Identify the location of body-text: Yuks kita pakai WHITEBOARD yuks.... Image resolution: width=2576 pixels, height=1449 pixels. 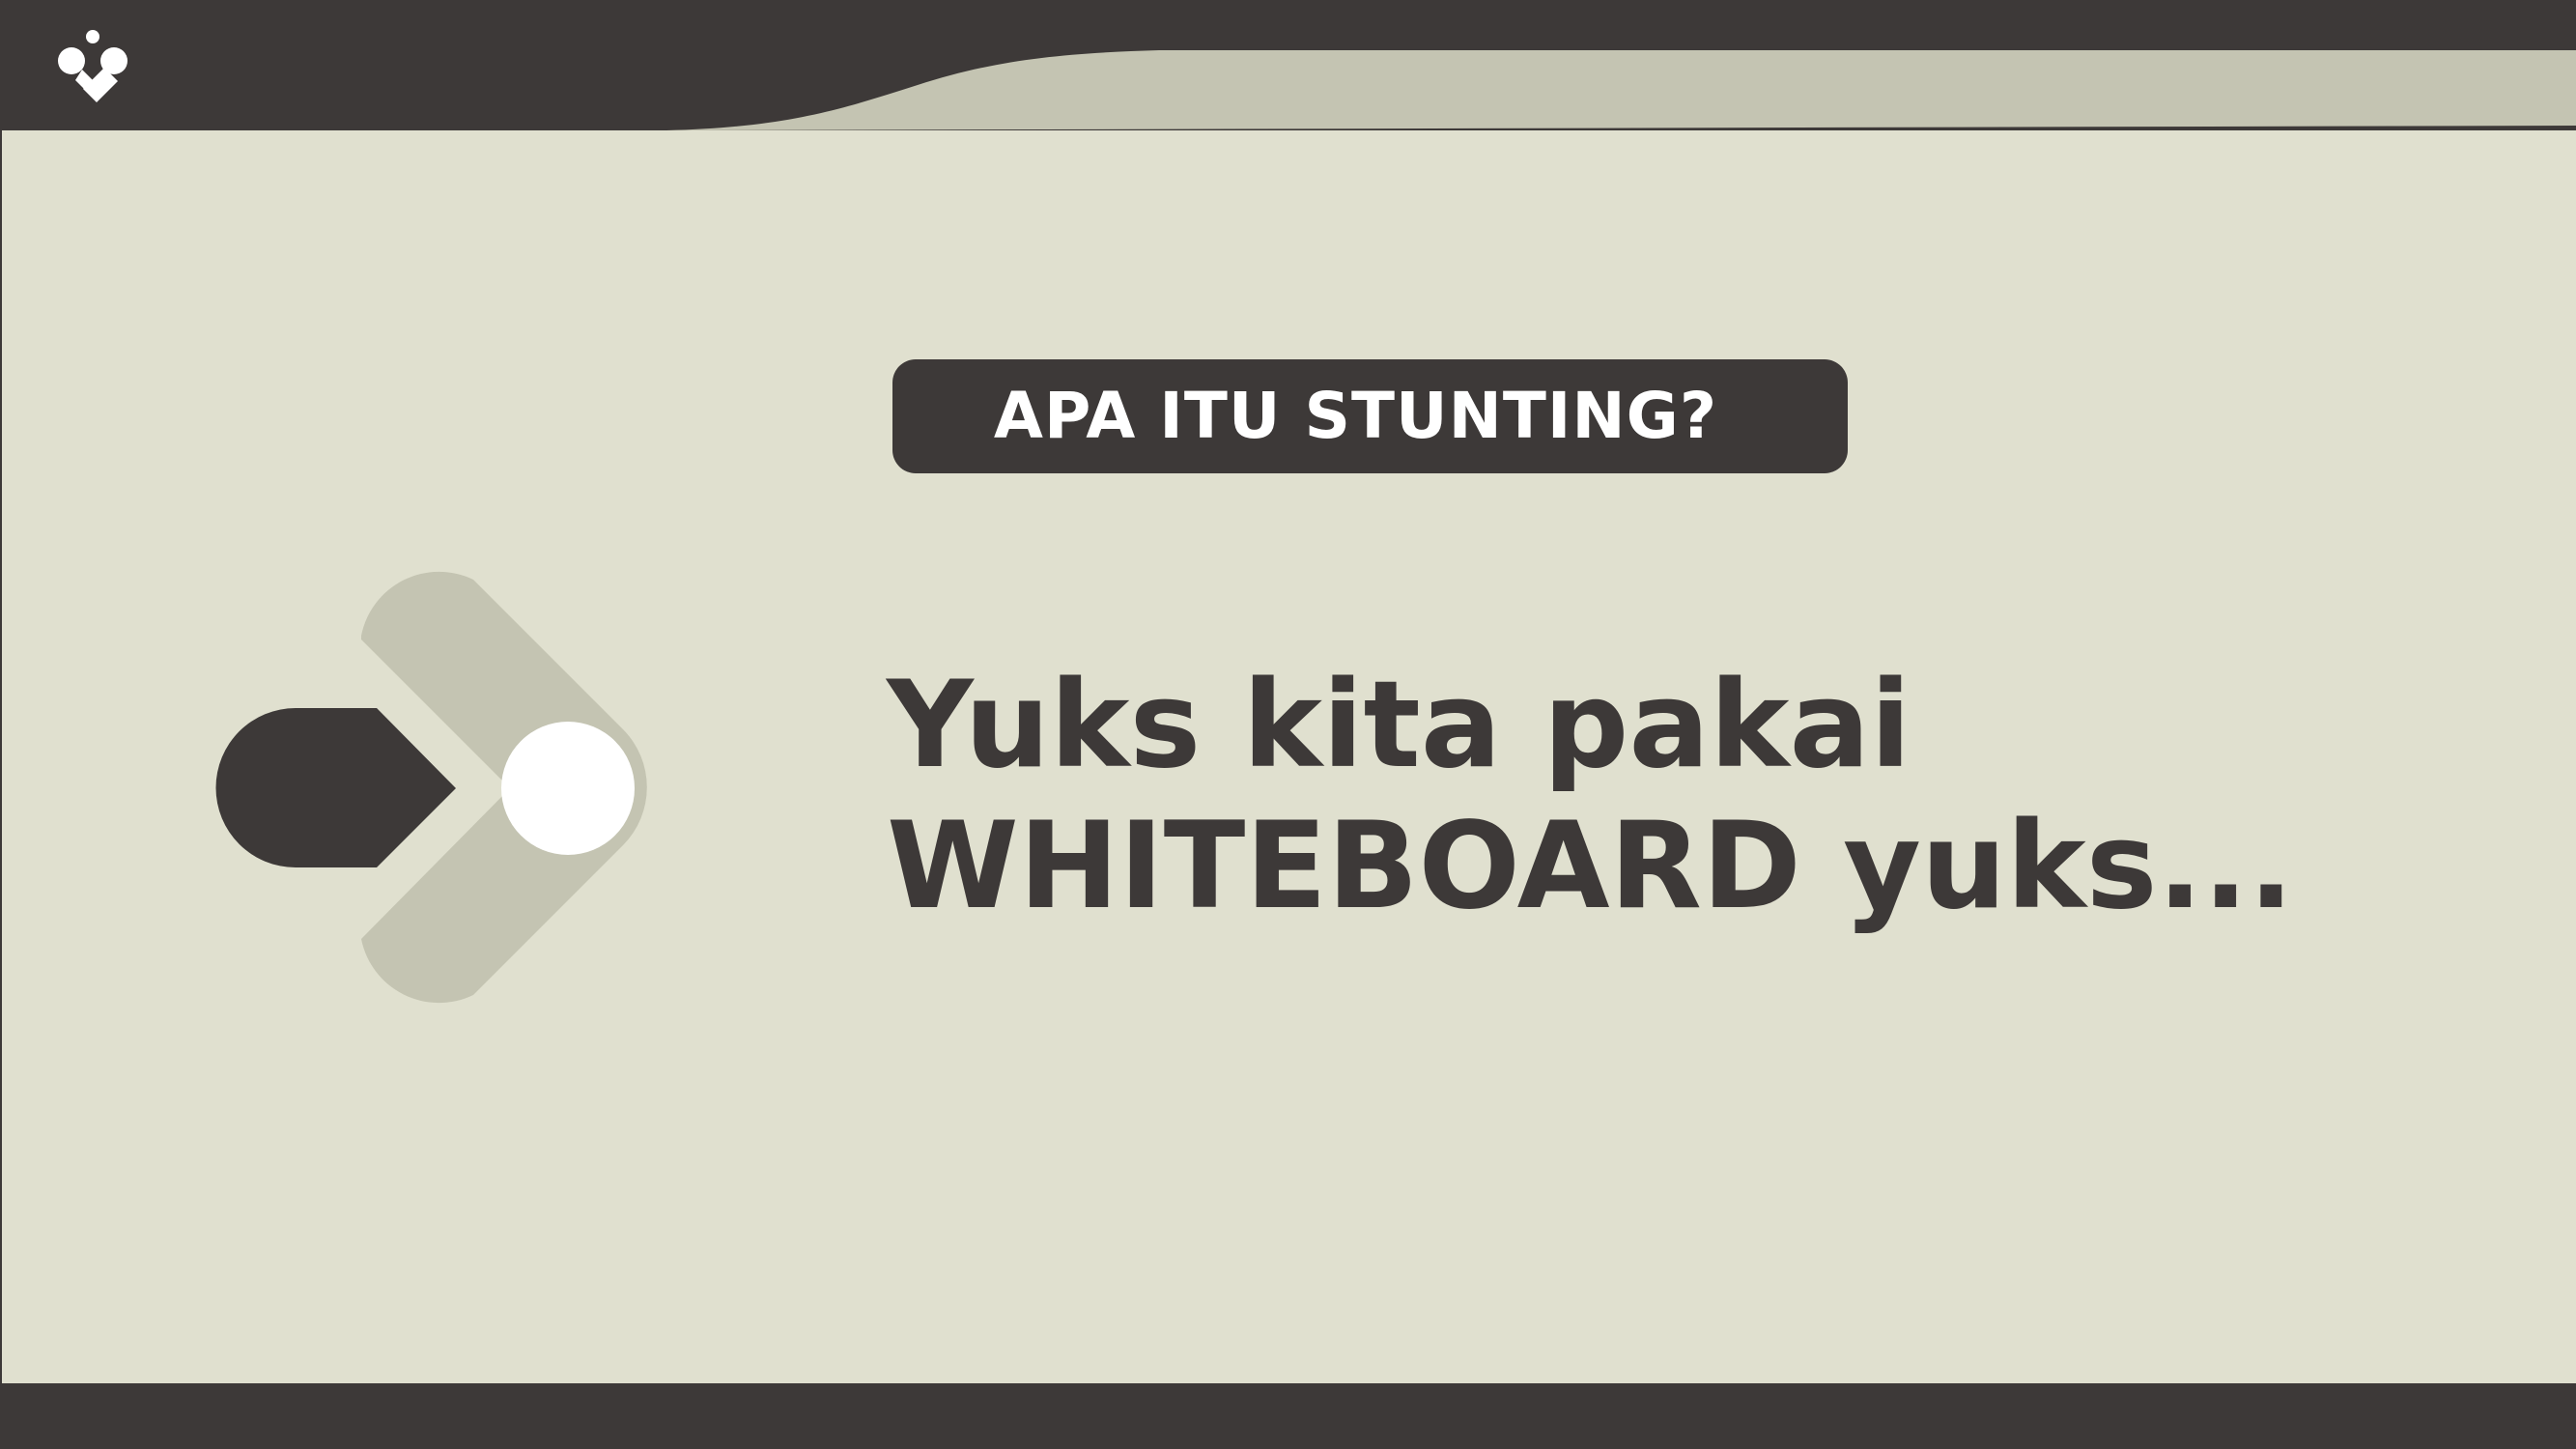
(1611, 796).